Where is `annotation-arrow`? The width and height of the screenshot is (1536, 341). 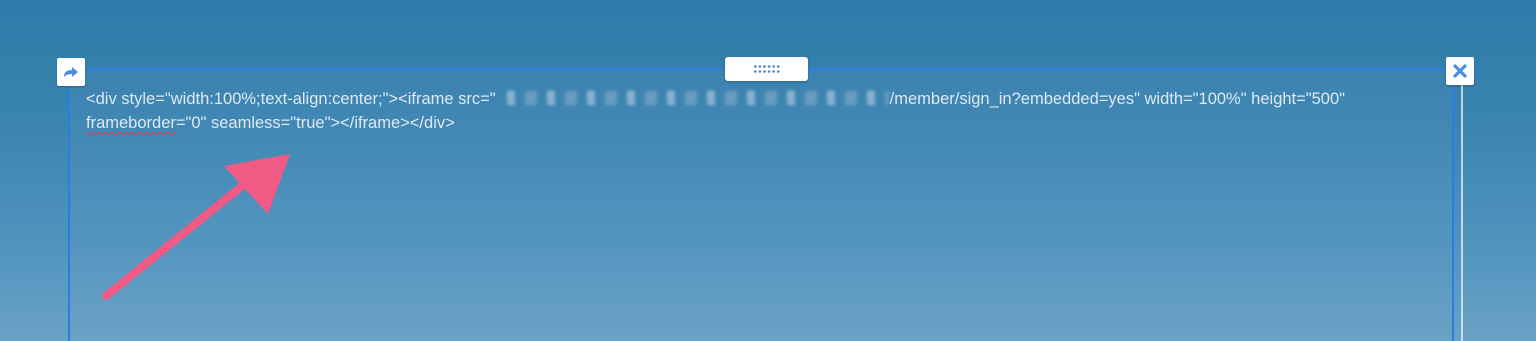 annotation-arrow is located at coordinates (196, 227).